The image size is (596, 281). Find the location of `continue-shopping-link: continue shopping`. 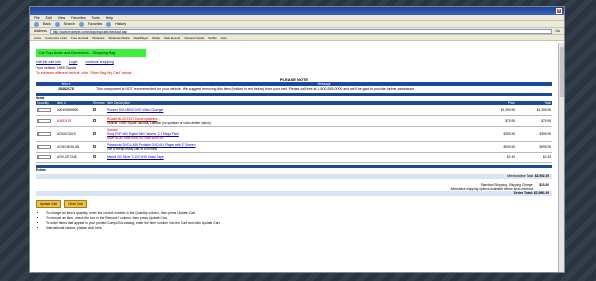

continue-shopping-link: continue shopping is located at coordinates (99, 62).